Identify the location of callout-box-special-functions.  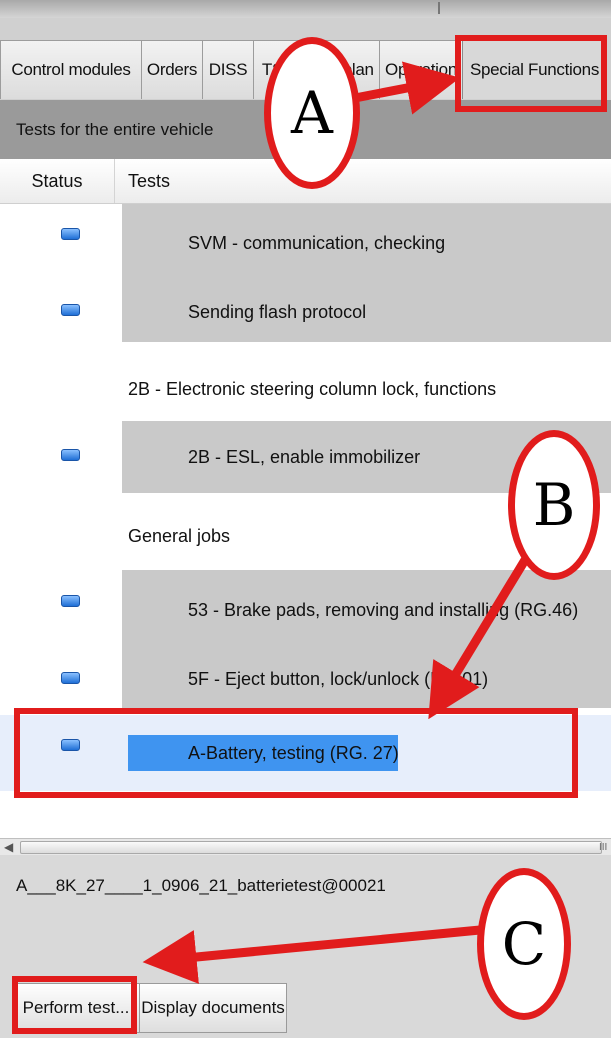
(531, 73).